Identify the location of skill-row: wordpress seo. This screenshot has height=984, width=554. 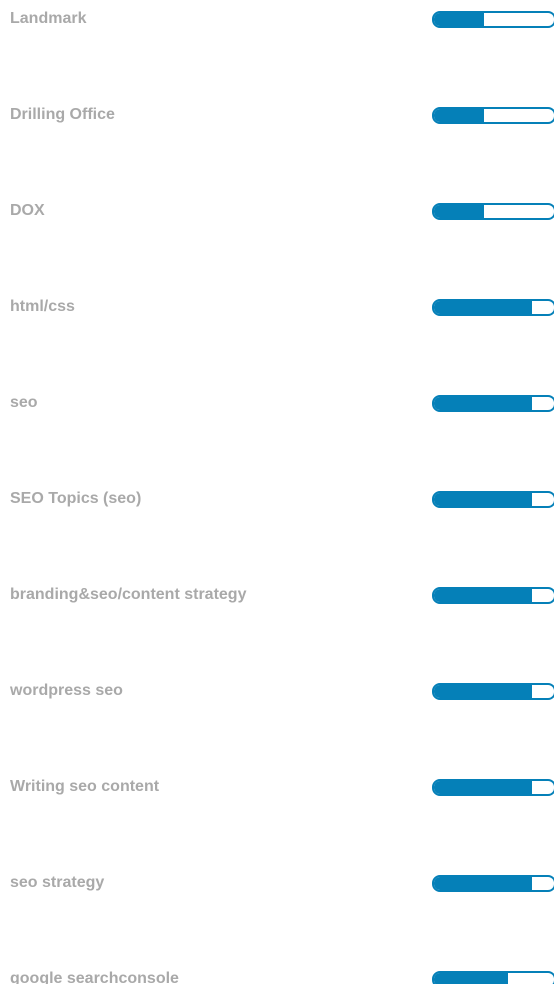
(277, 693).